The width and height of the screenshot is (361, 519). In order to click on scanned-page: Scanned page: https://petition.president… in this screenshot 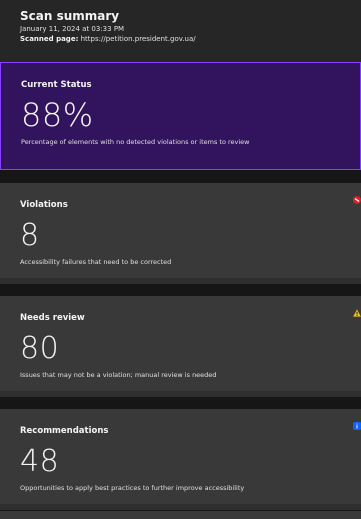, I will do `click(184, 39)`.